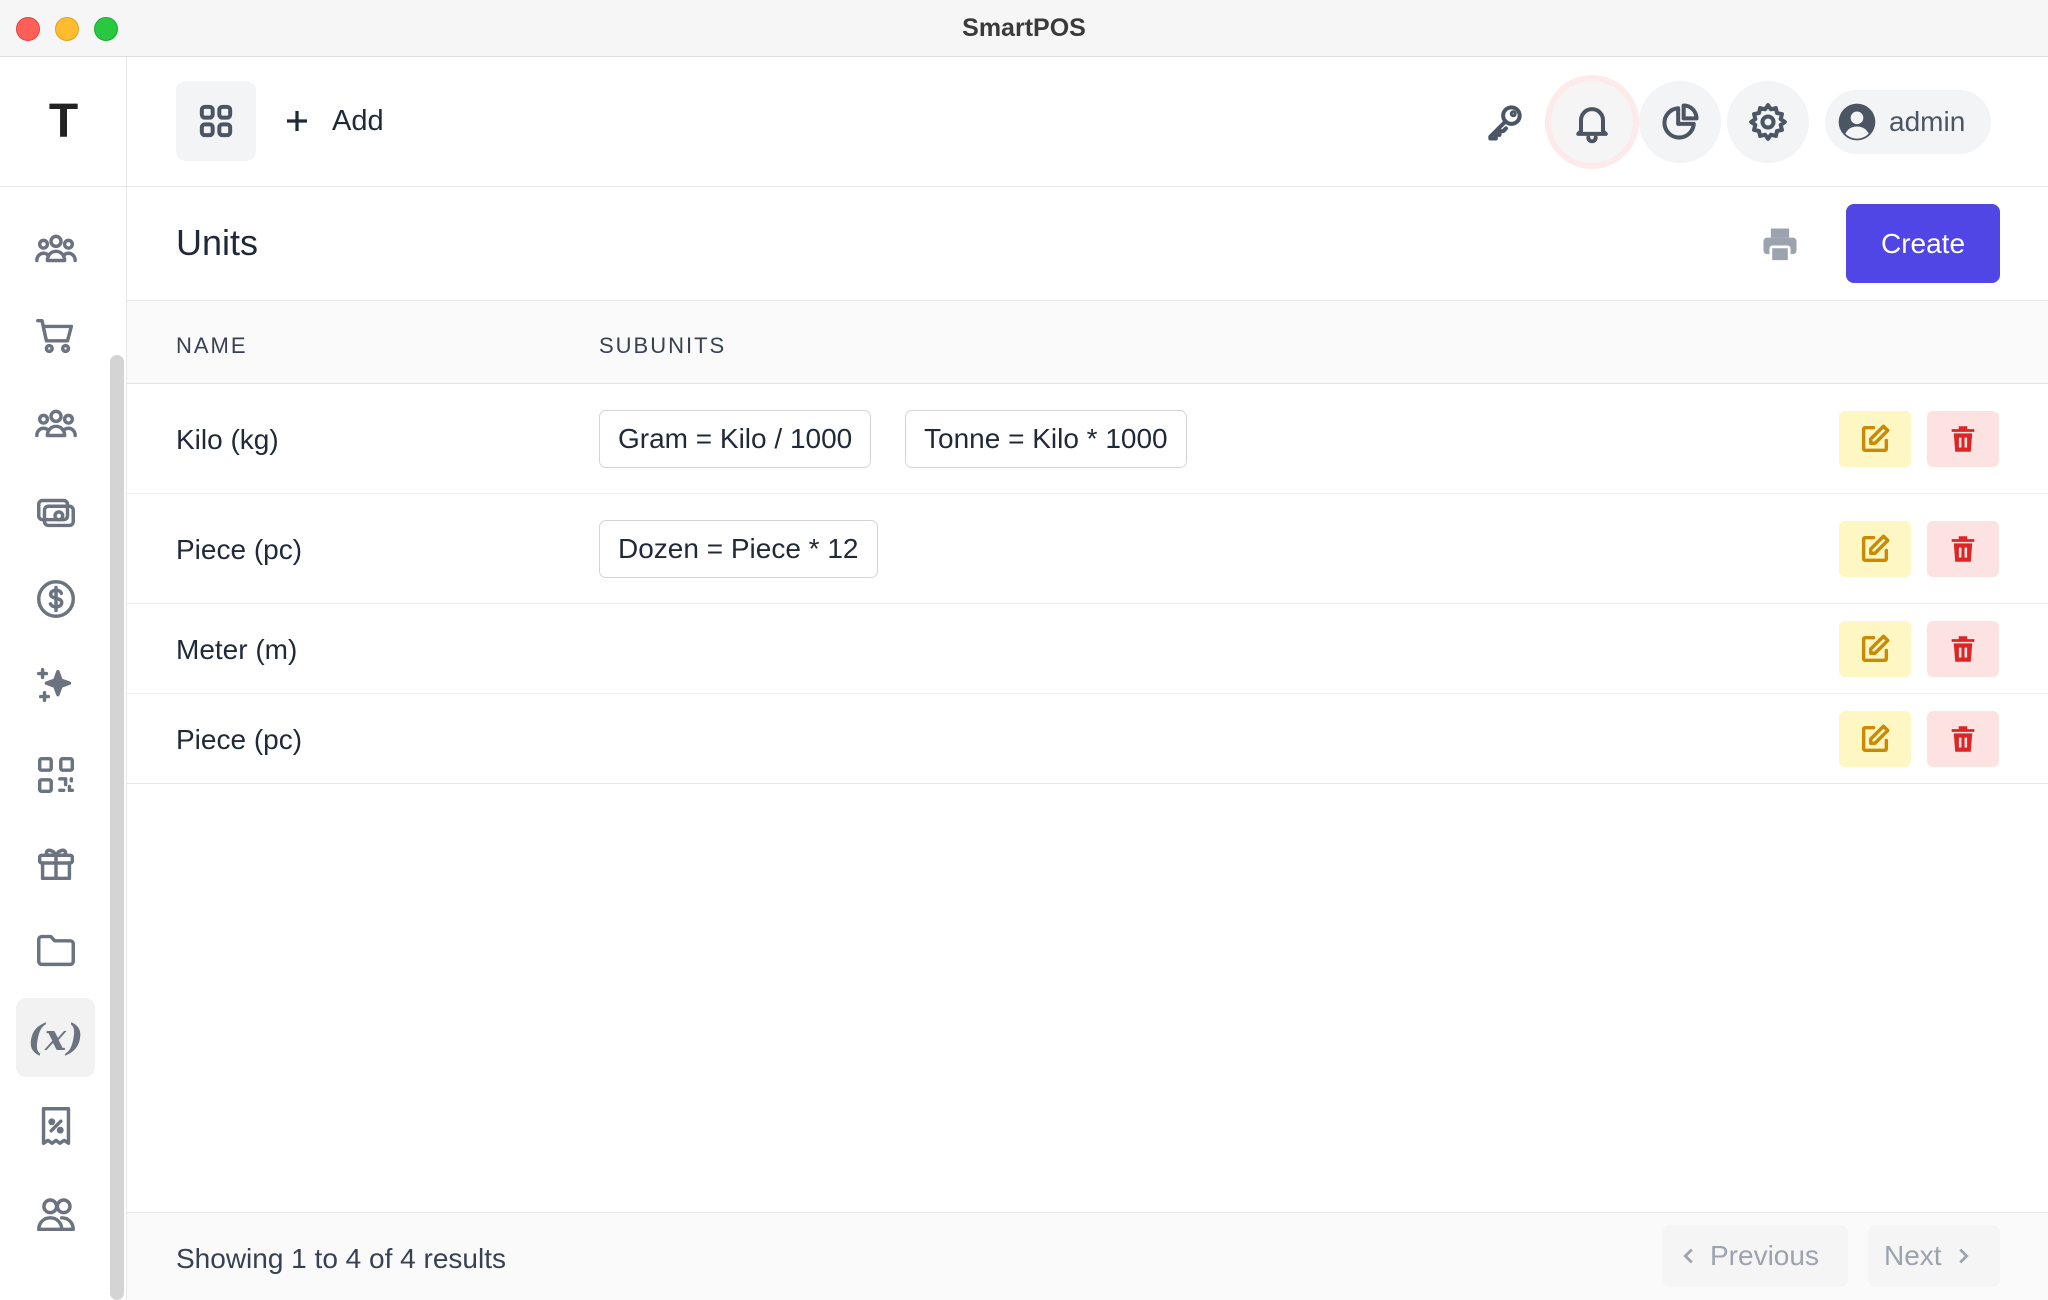 The height and width of the screenshot is (1300, 2048). Describe the element at coordinates (1592, 125) in the screenshot. I see `bell-icon` at that location.